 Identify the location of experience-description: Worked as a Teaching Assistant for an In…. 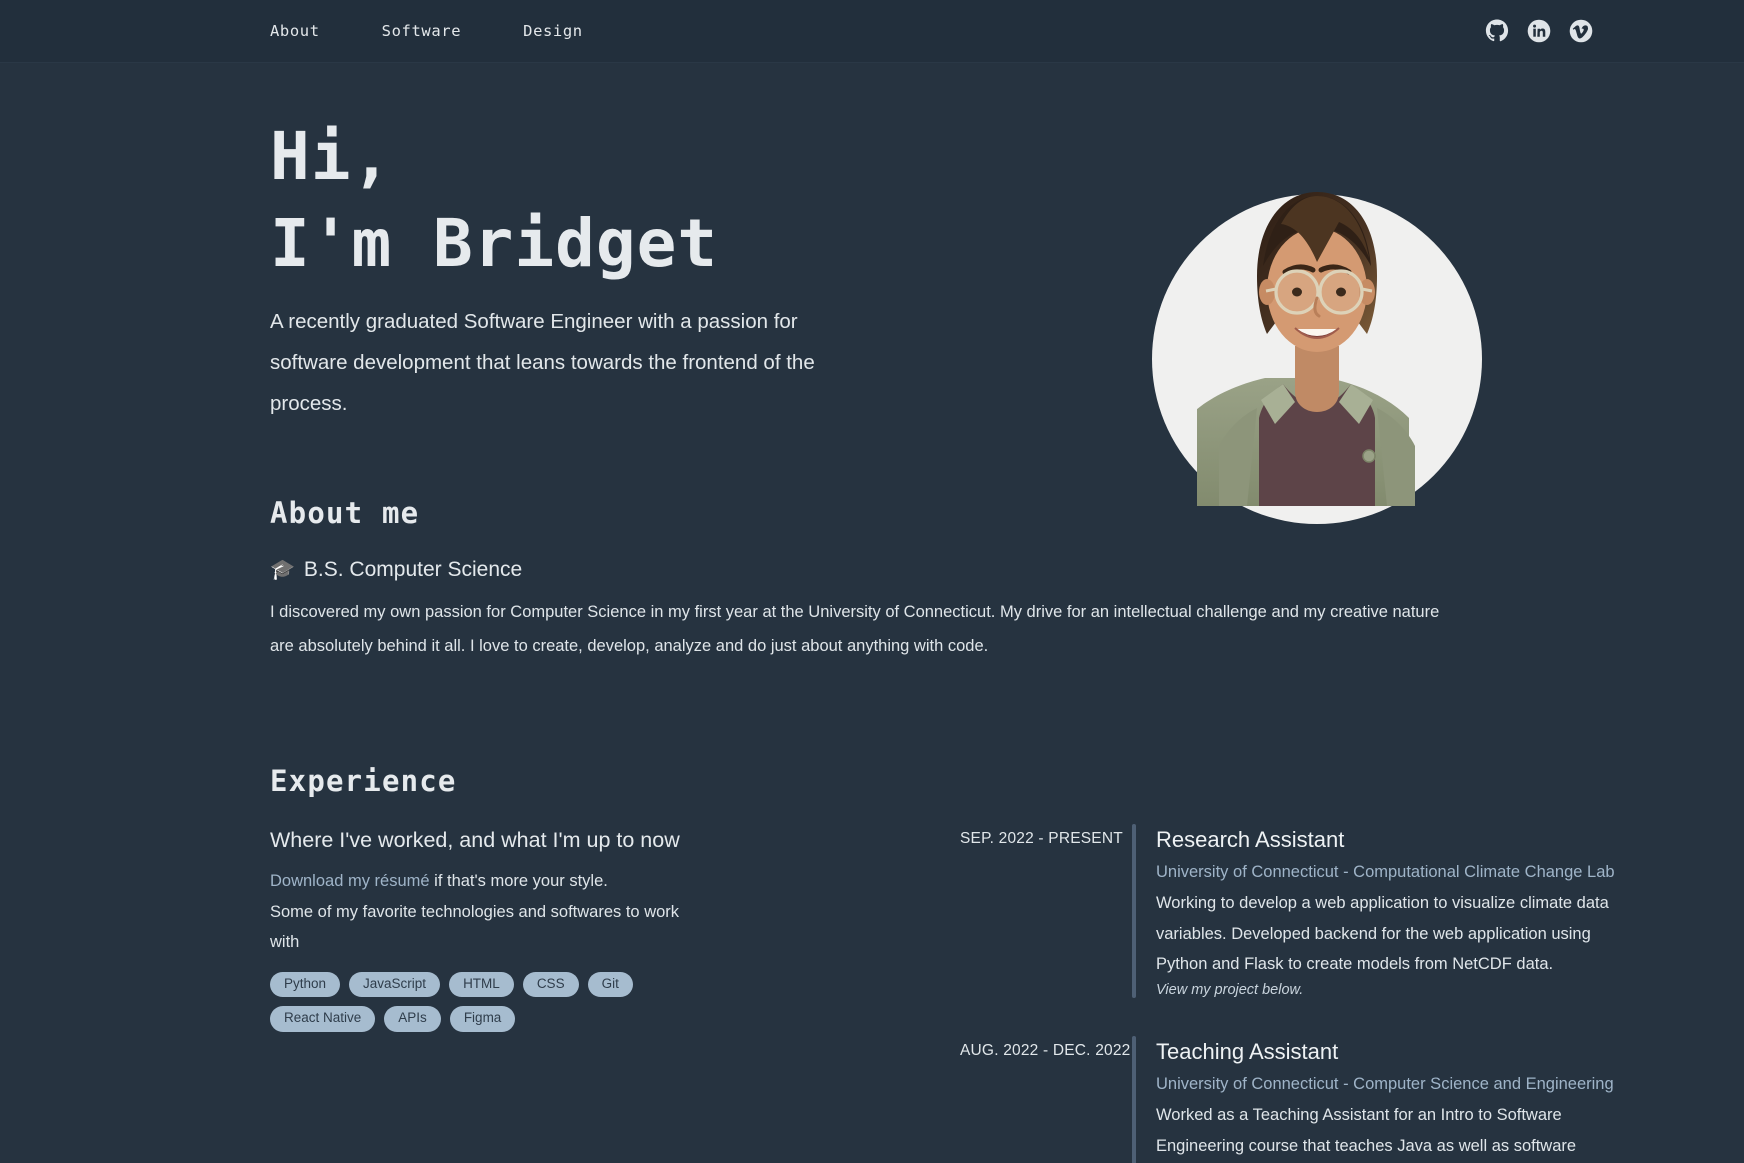
(1366, 1130).